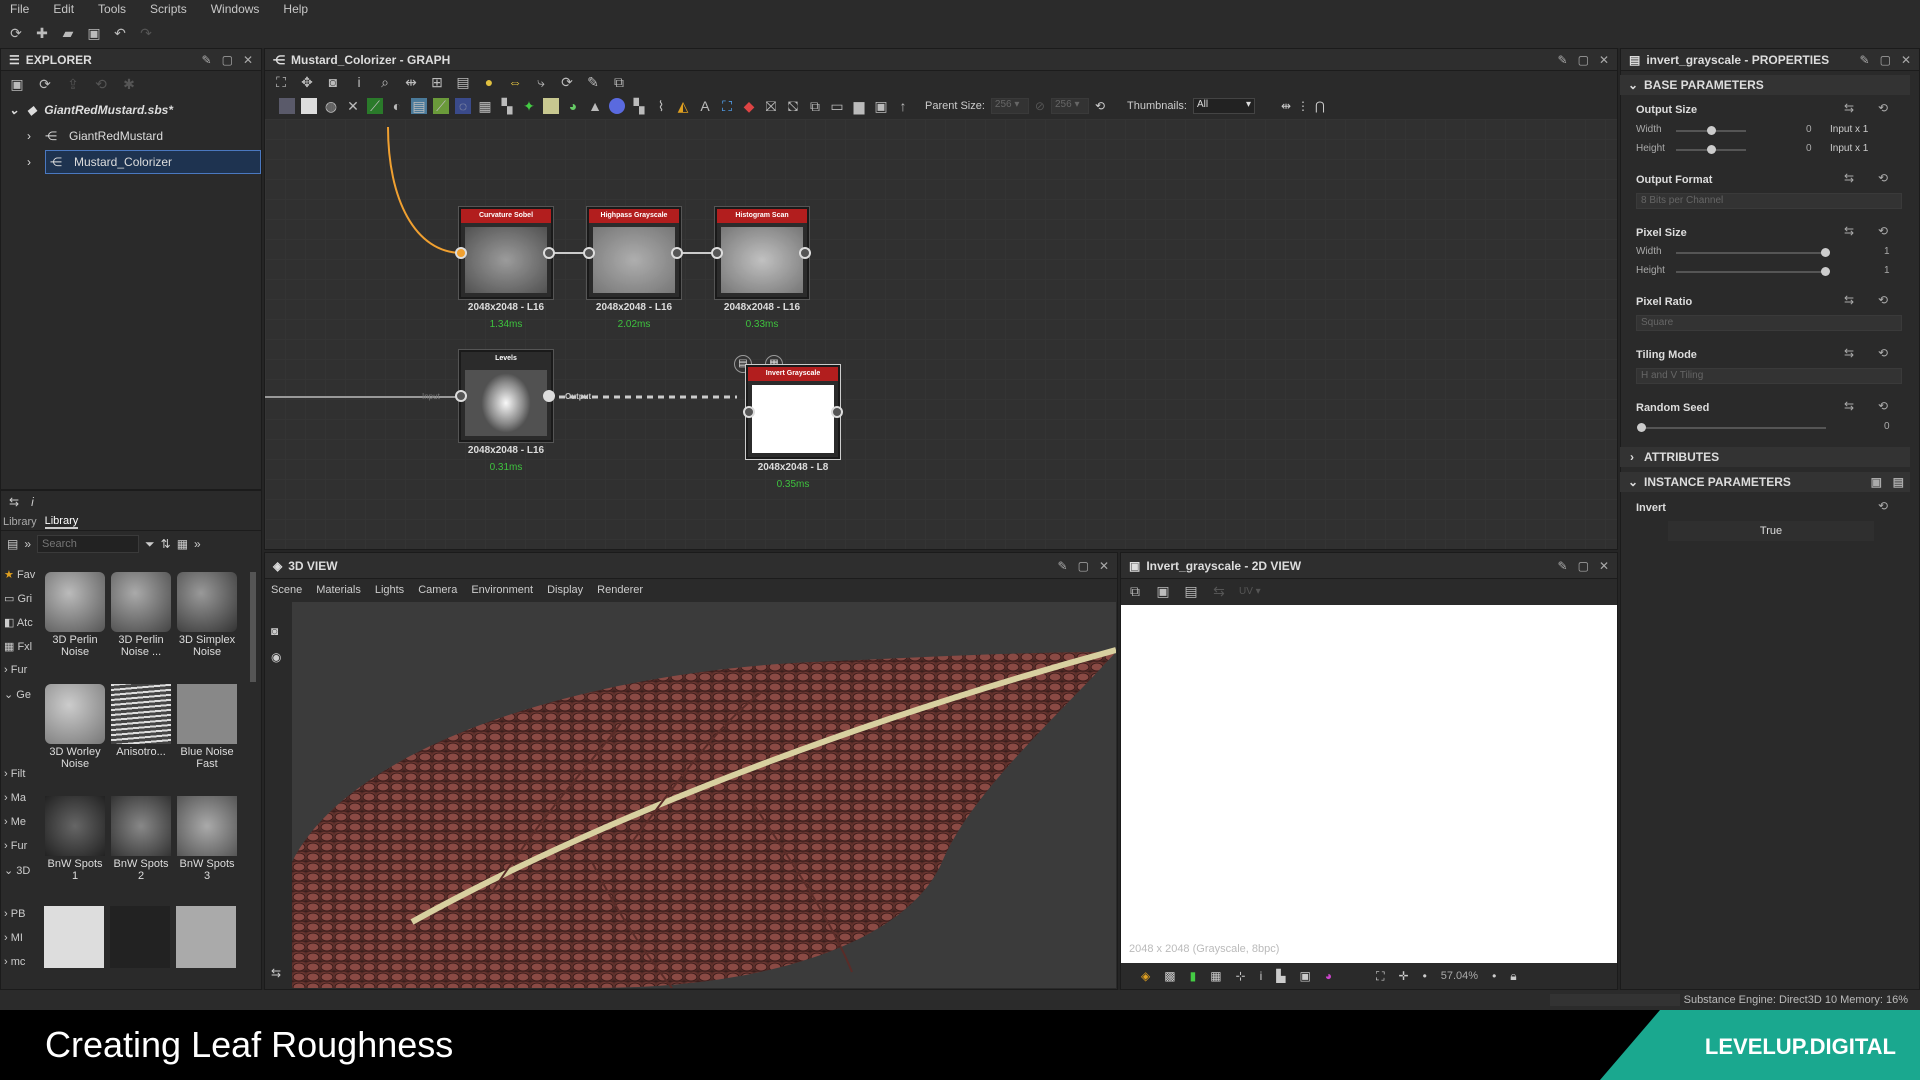  I want to click on pixel-height-slider, so click(1752, 272).